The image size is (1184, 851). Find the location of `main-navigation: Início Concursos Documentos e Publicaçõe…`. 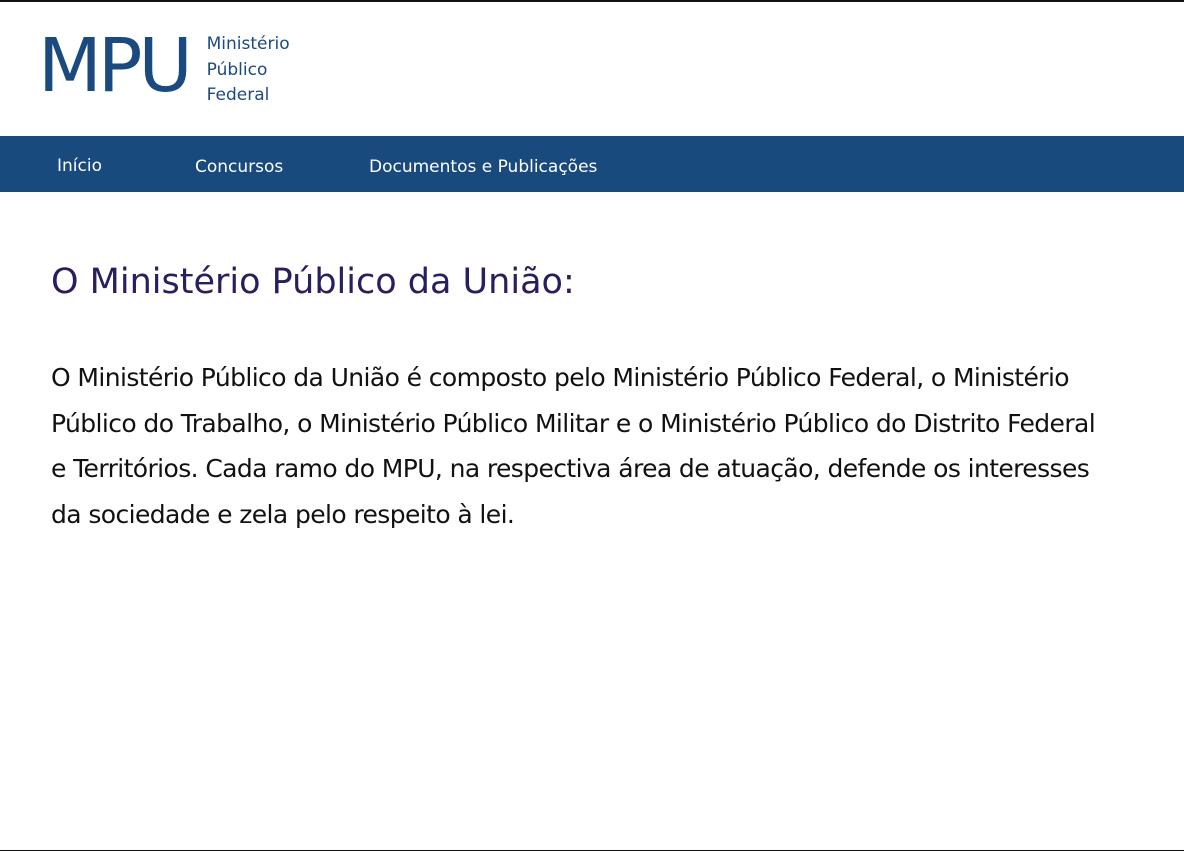

main-navigation: Início Concursos Documentos e Publicaçõe… is located at coordinates (592, 164).